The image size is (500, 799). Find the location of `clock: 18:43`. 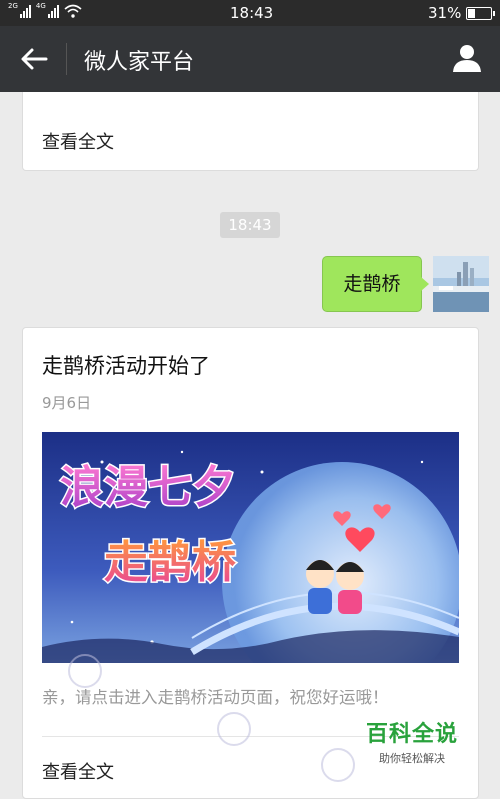

clock: 18:43 is located at coordinates (252, 13).